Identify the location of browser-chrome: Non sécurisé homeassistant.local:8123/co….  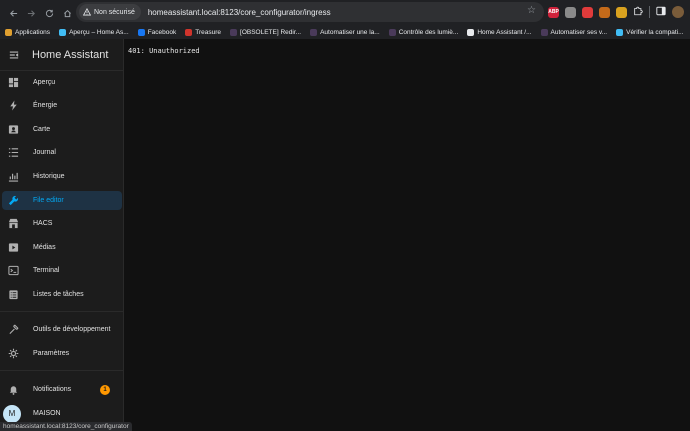
(345, 19).